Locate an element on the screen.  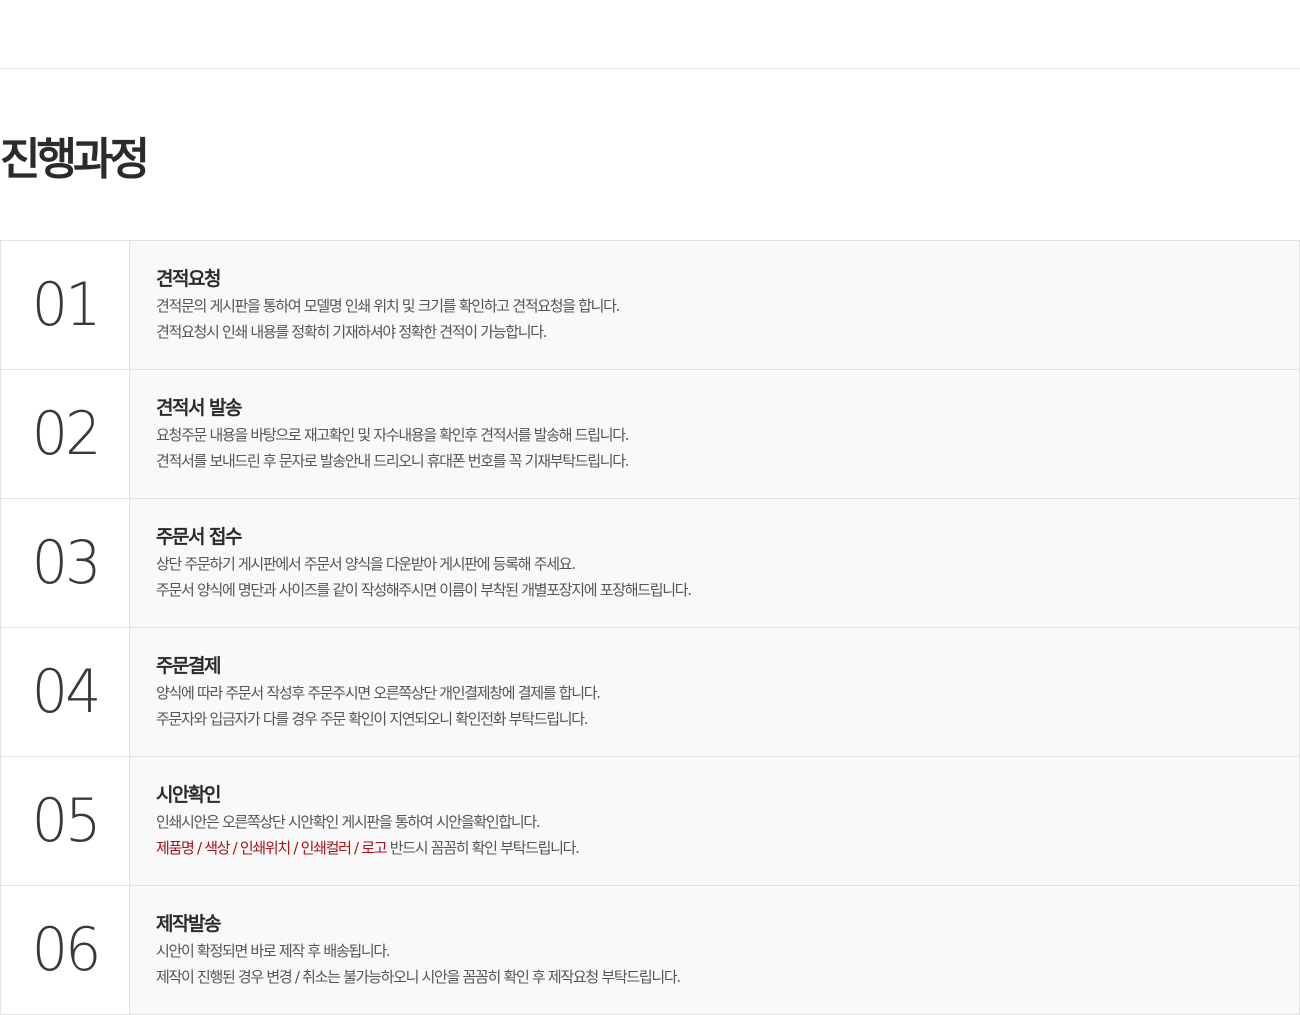
step-number: 02 is located at coordinates (65, 434).